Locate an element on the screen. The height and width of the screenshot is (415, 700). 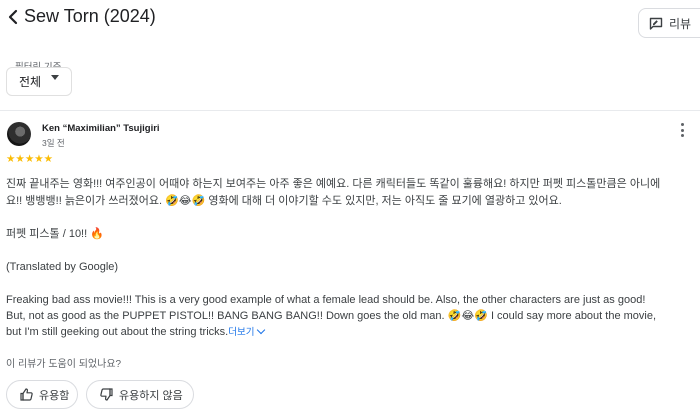
page-title: Sew Torn (2024) is located at coordinates (90, 16).